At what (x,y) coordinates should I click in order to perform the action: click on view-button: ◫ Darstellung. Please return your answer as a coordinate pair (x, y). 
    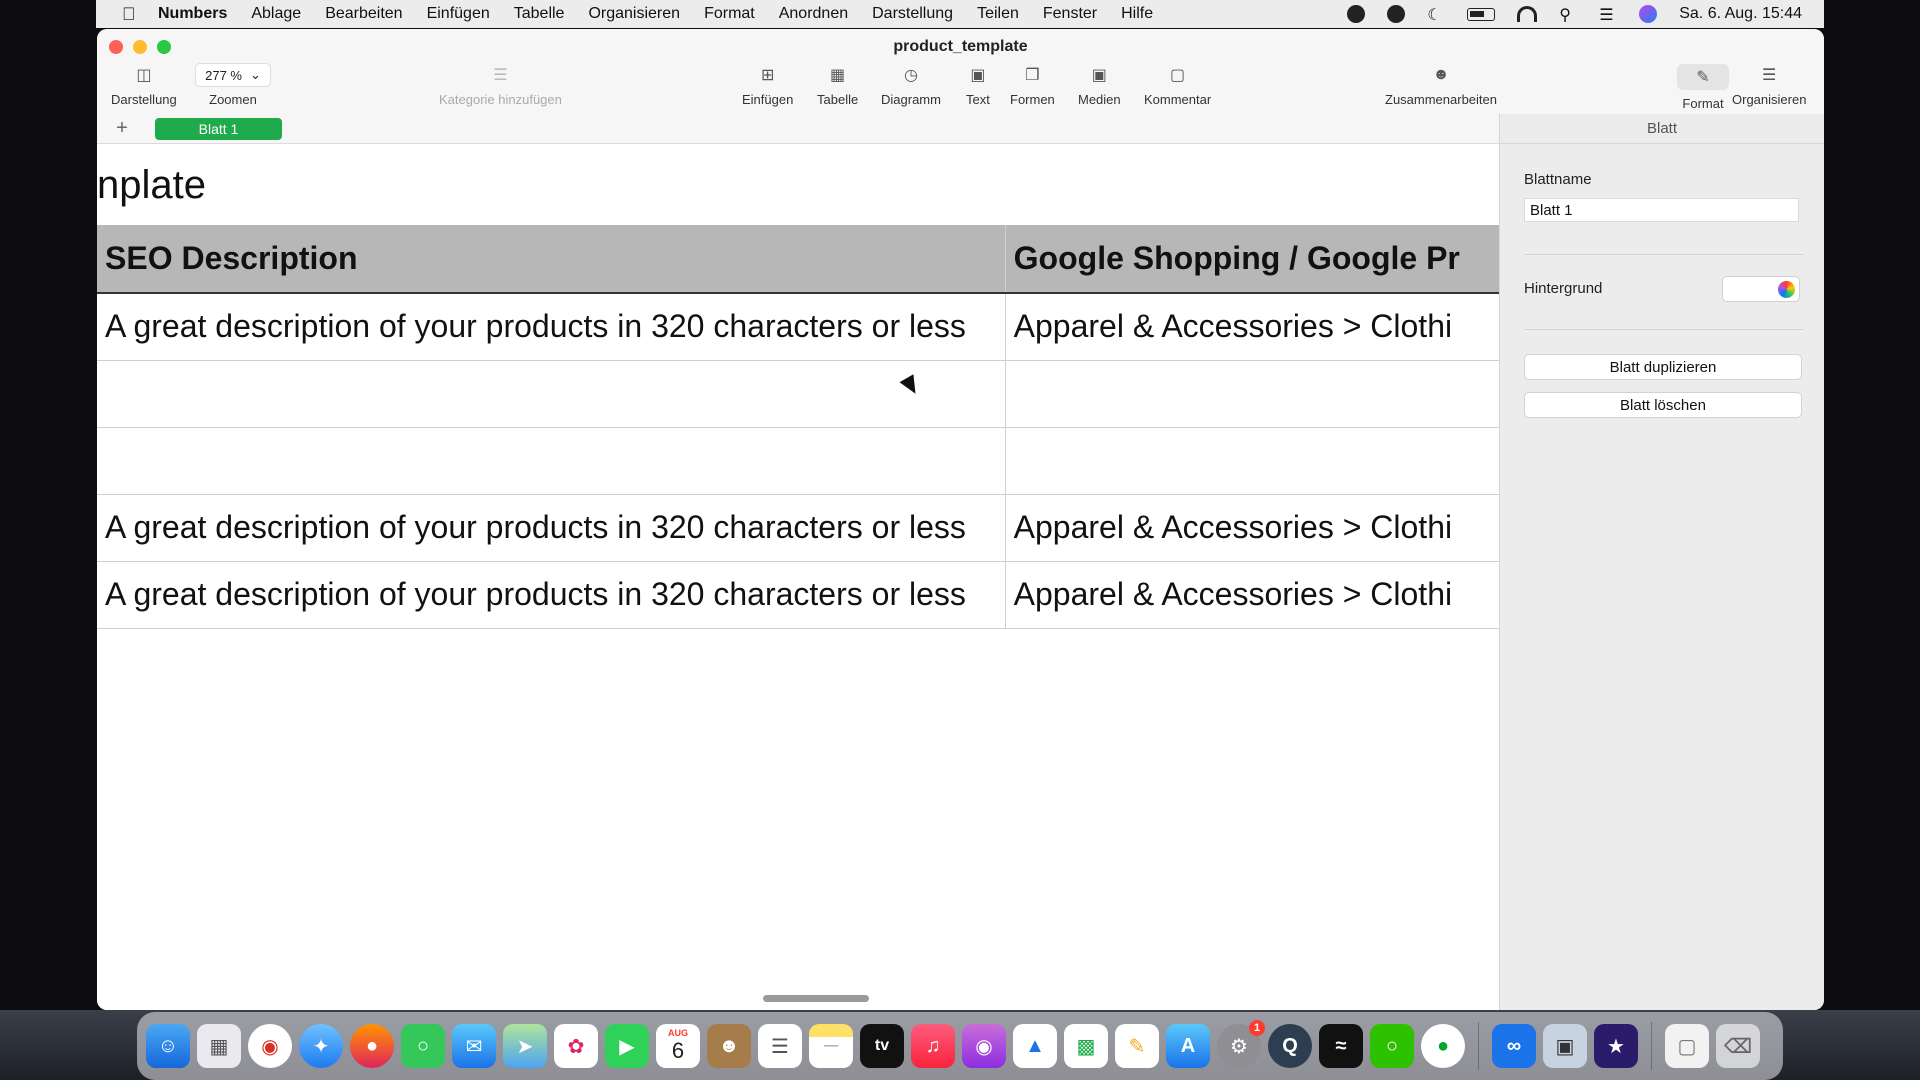
    Looking at the image, I should click on (144, 85).